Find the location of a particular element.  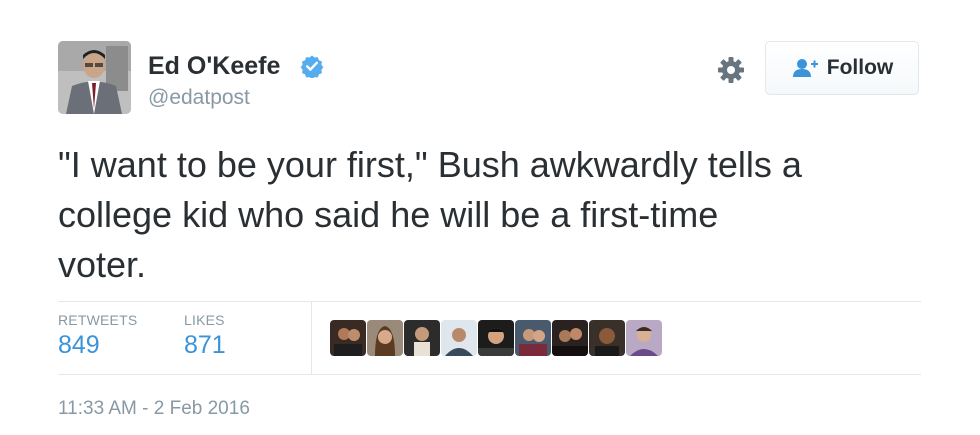

verified-badge-icon is located at coordinates (312, 66).